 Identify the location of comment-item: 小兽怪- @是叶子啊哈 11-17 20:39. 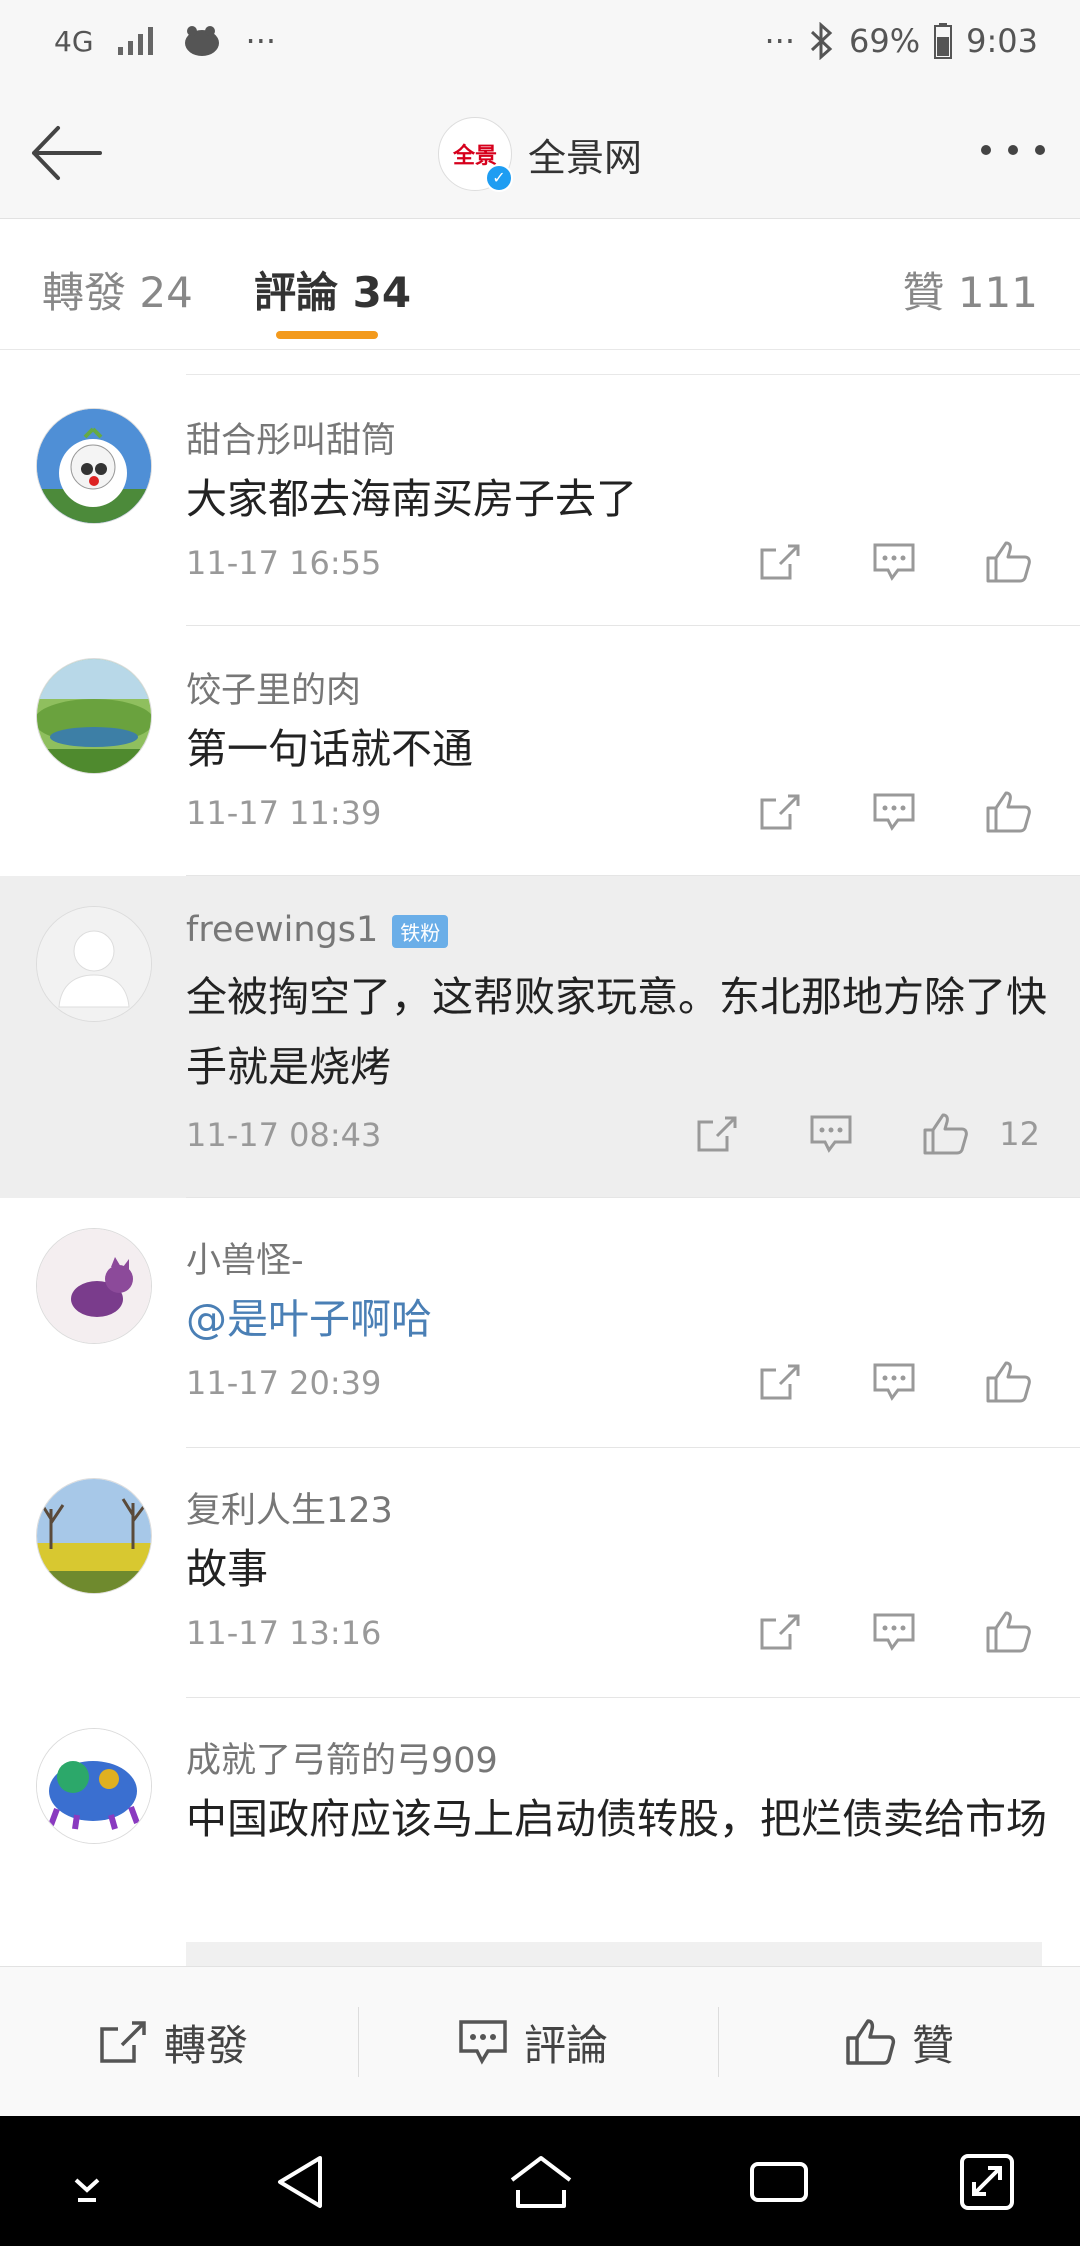
(540, 1323).